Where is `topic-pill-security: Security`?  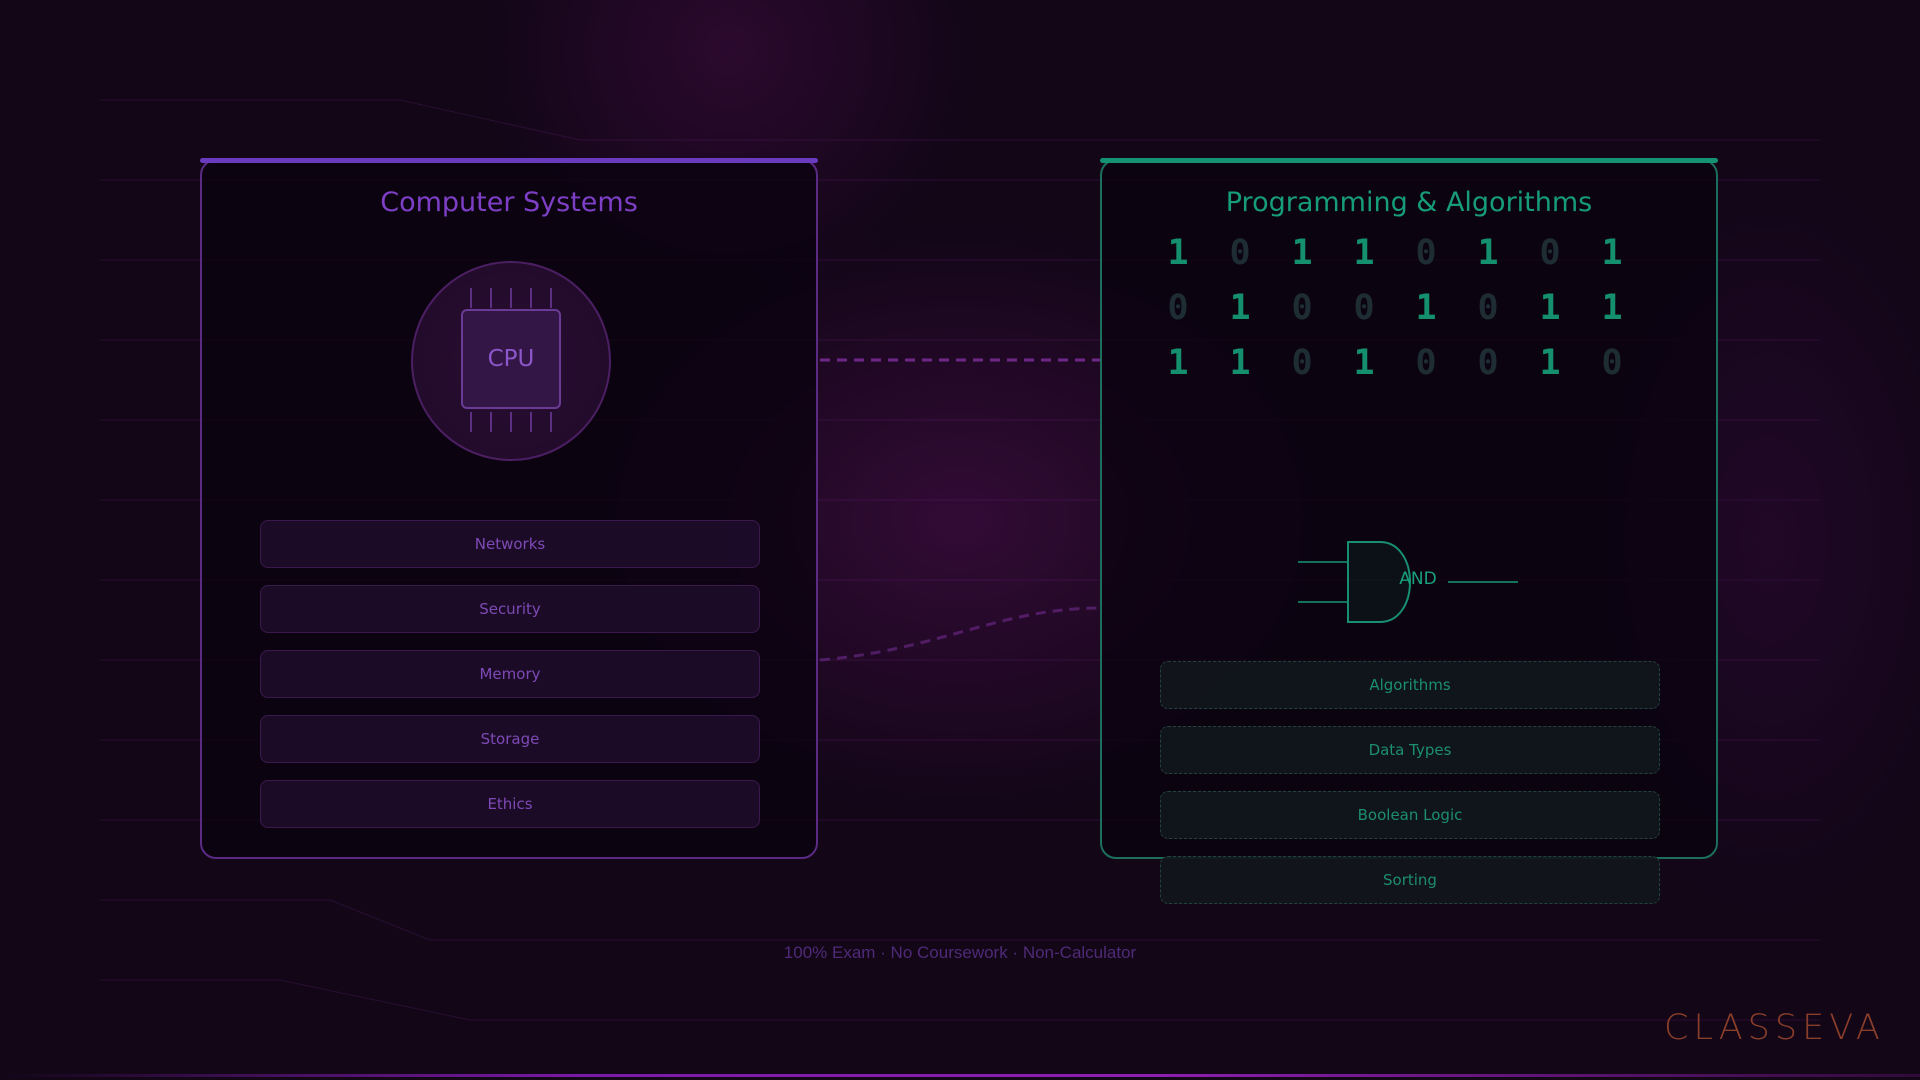 topic-pill-security: Security is located at coordinates (510, 609).